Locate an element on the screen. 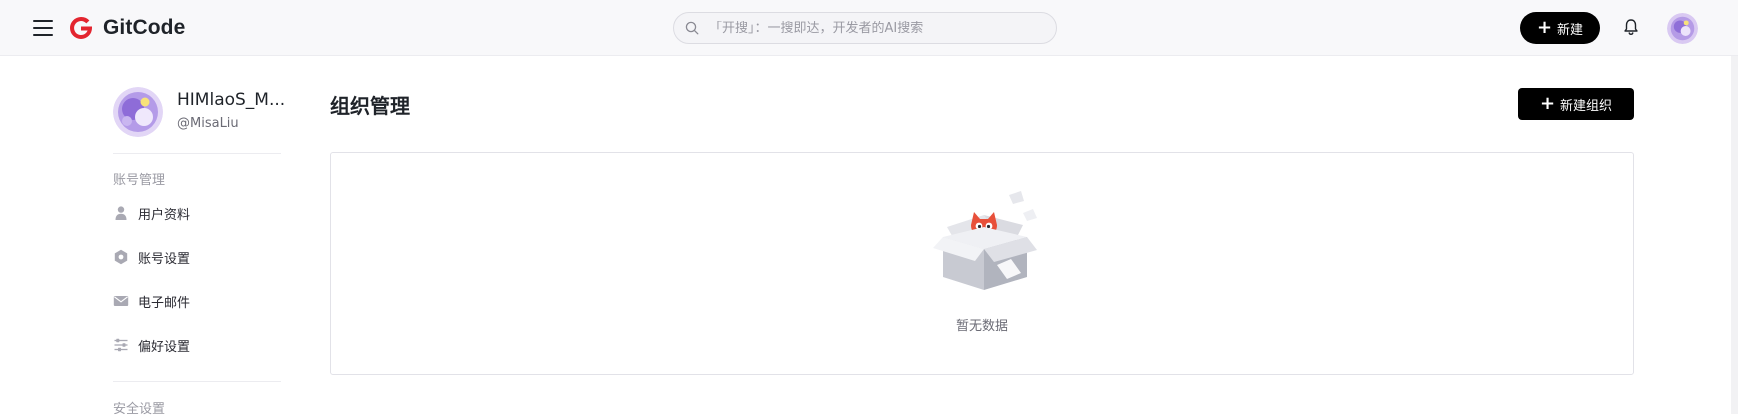 The height and width of the screenshot is (417, 1738). gitcode-logo: GitCode is located at coordinates (126, 28).